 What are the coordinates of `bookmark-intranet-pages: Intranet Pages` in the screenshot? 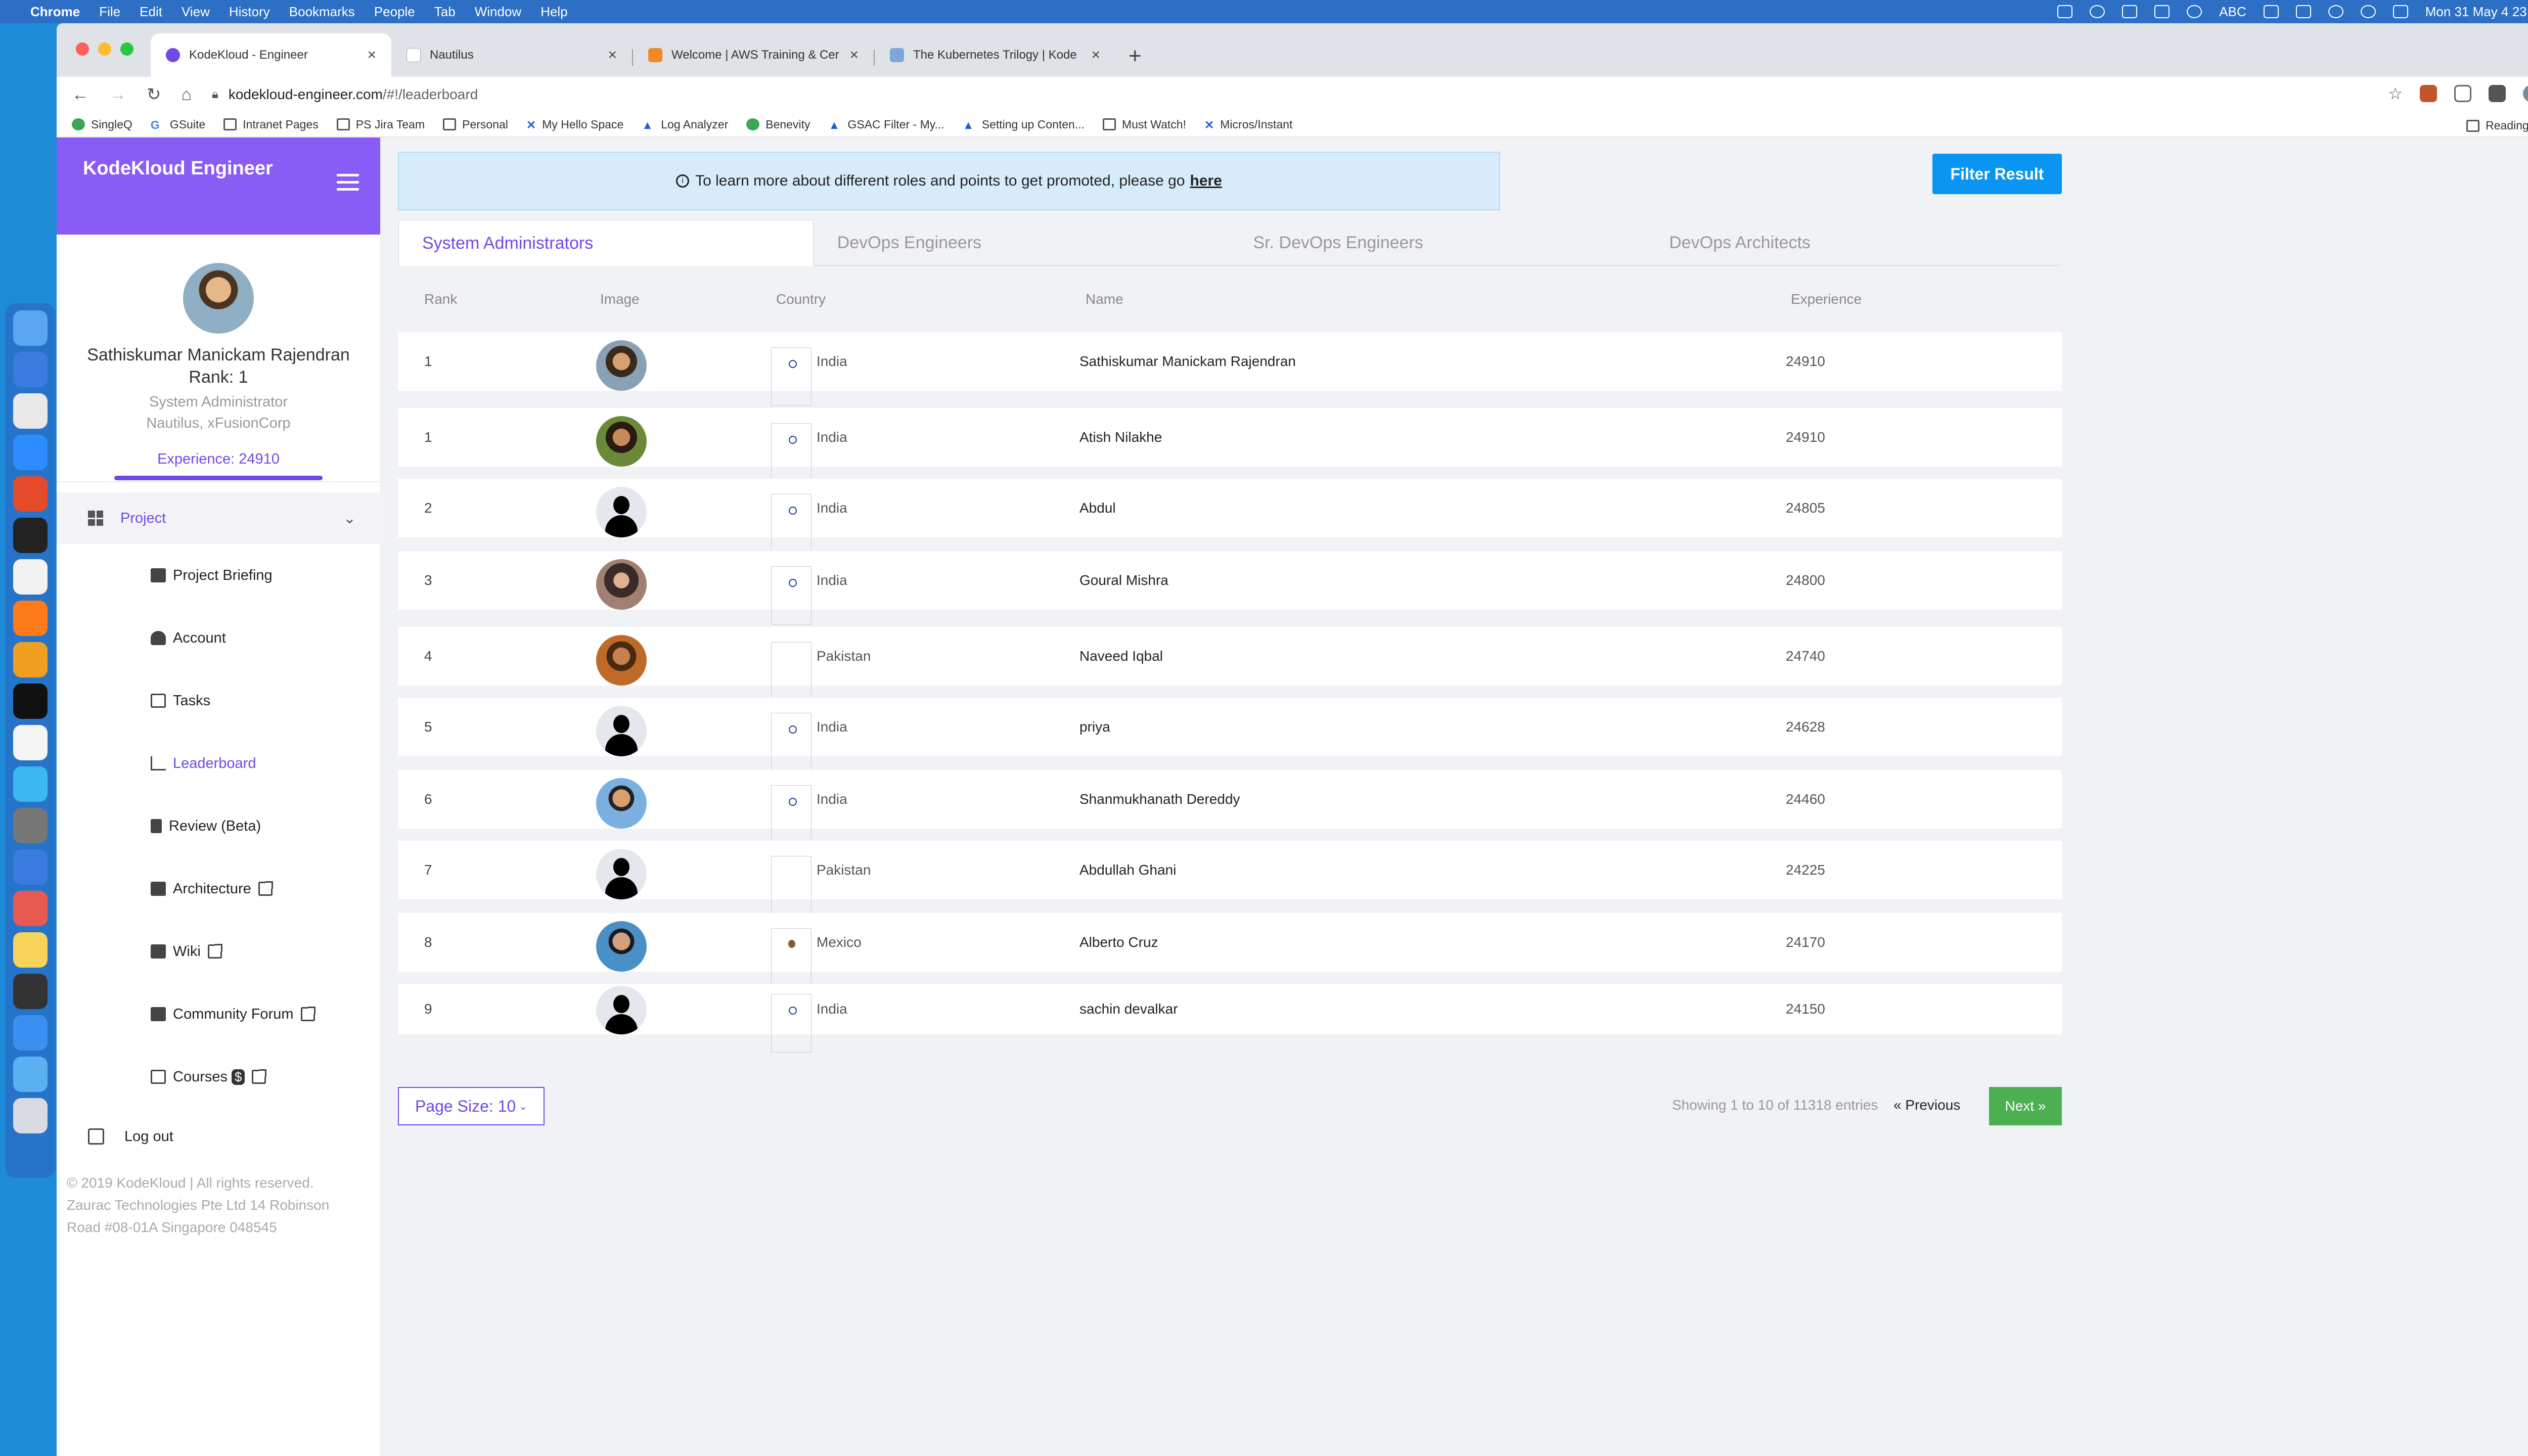 It's located at (271, 124).